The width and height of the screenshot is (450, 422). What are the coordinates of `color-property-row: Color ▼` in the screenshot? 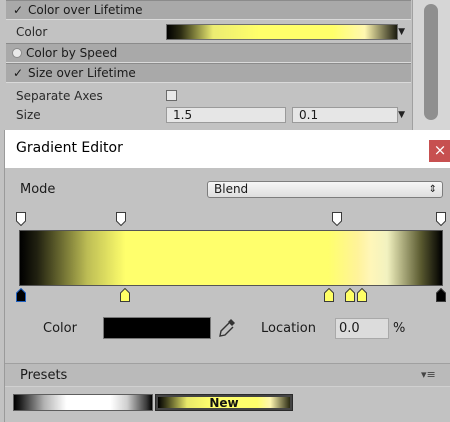 It's located at (208, 32).